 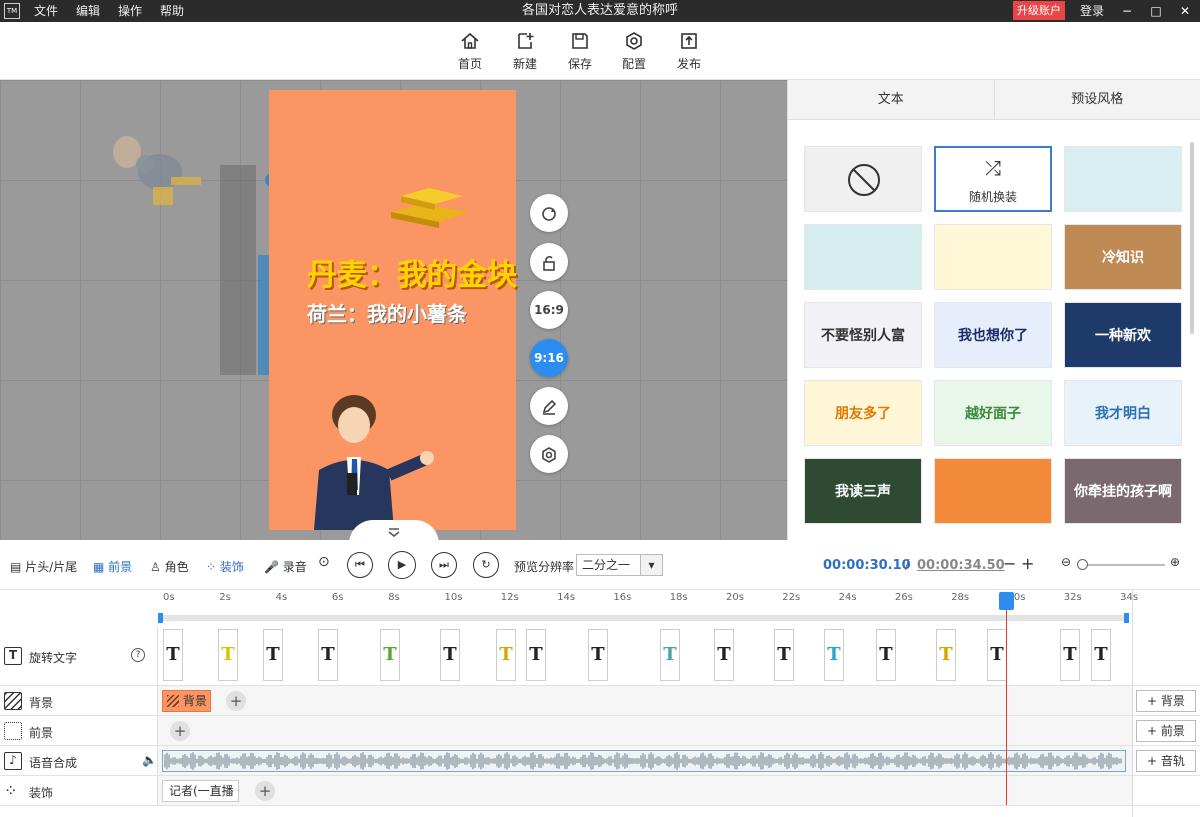 I want to click on mouse-character, so click(x=160, y=177).